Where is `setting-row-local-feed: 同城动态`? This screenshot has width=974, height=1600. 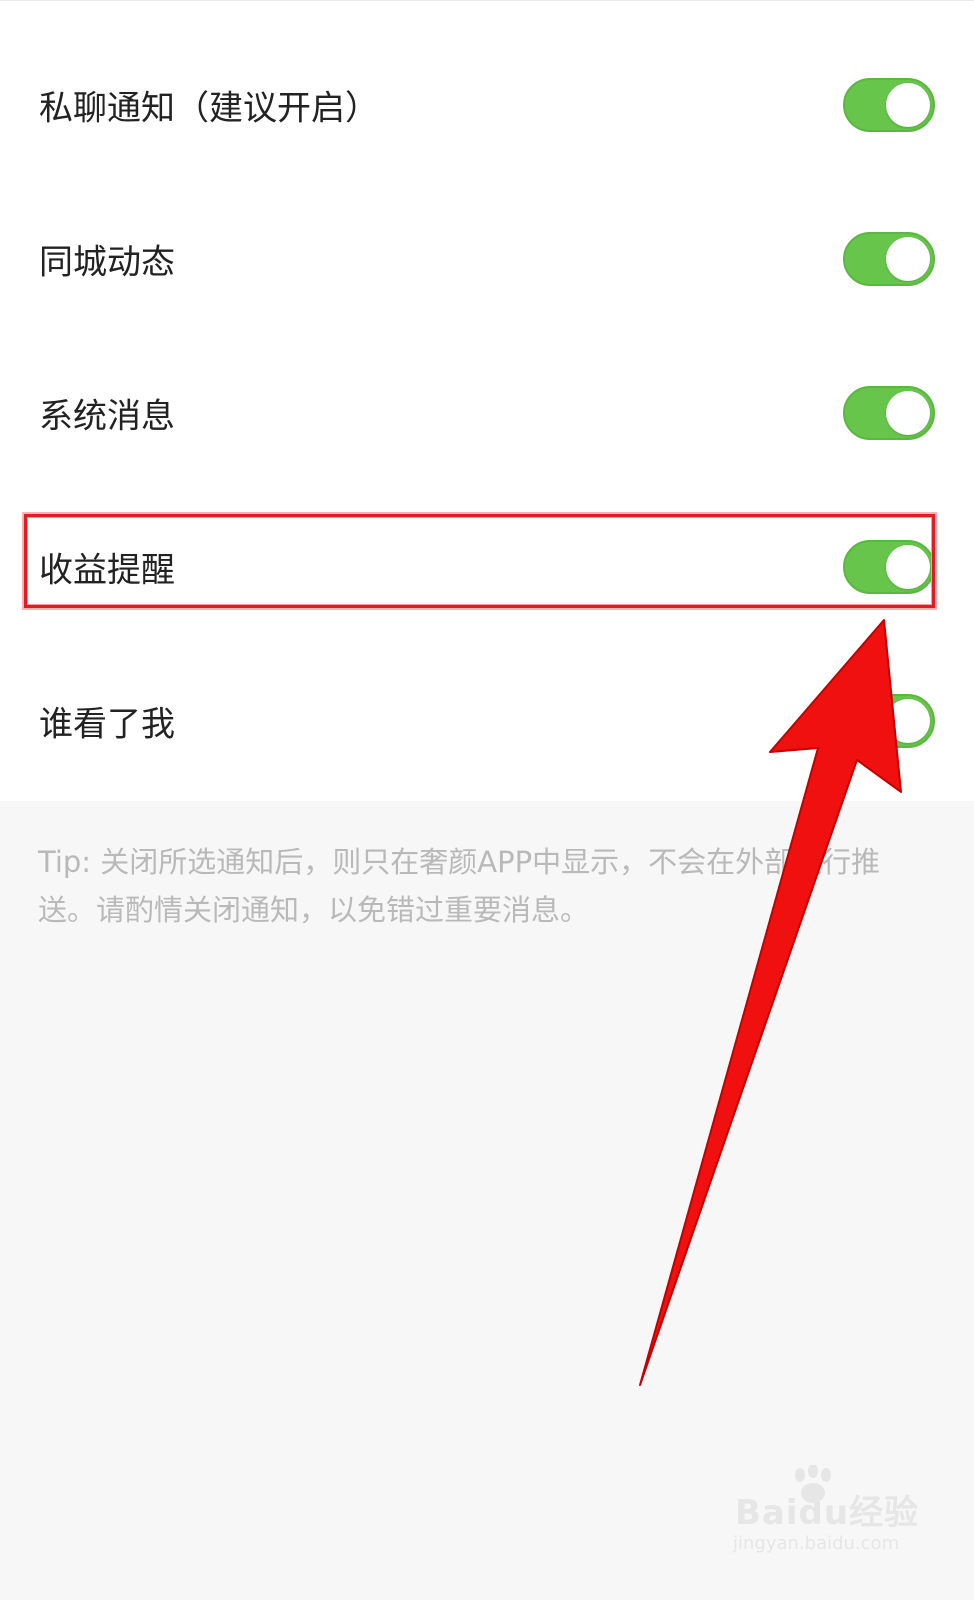
setting-row-local-feed: 同城动态 is located at coordinates (487, 259).